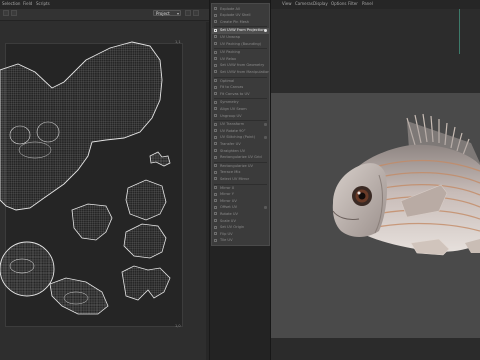 The width and height of the screenshot is (480, 360). Describe the element at coordinates (27, 269) in the screenshot. I see `uv-island-eye` at that location.